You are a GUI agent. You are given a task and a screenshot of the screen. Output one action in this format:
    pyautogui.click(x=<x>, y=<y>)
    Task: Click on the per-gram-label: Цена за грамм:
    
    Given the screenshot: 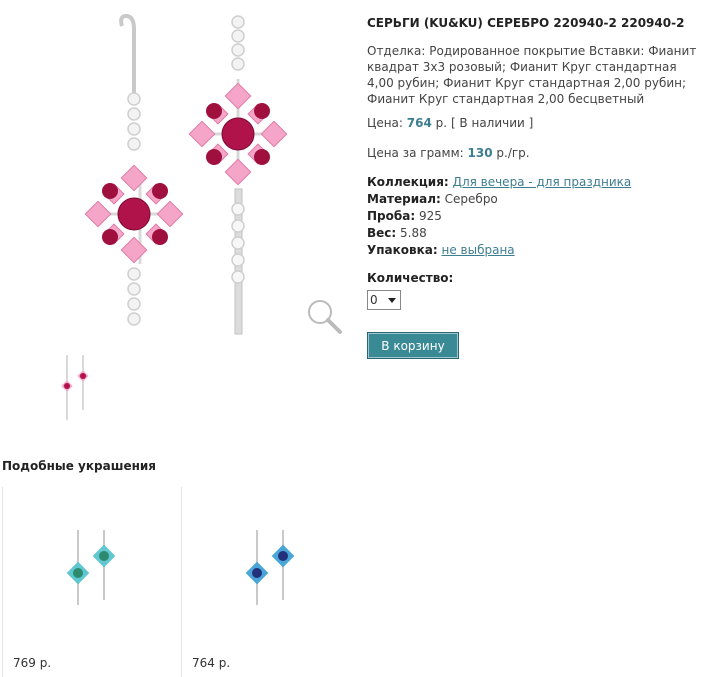 What is the action you would take?
    pyautogui.click(x=415, y=153)
    